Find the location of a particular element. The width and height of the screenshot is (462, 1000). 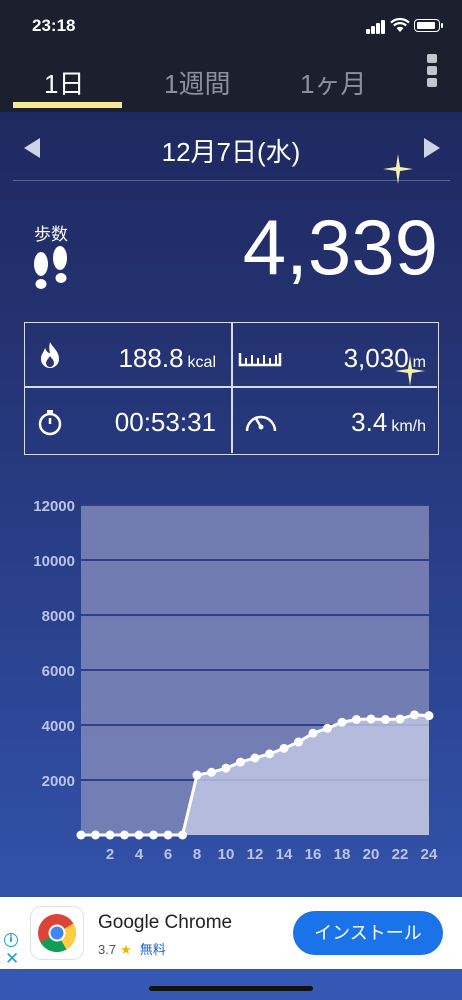

flame-icon is located at coordinates (50, 355).